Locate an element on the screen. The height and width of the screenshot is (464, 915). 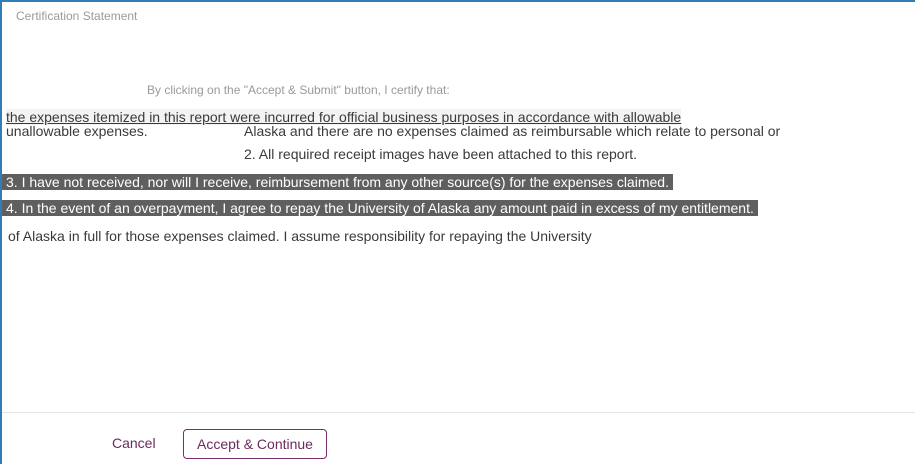
dialog-footer: Cancel Accept & Continue is located at coordinates (458, 438).